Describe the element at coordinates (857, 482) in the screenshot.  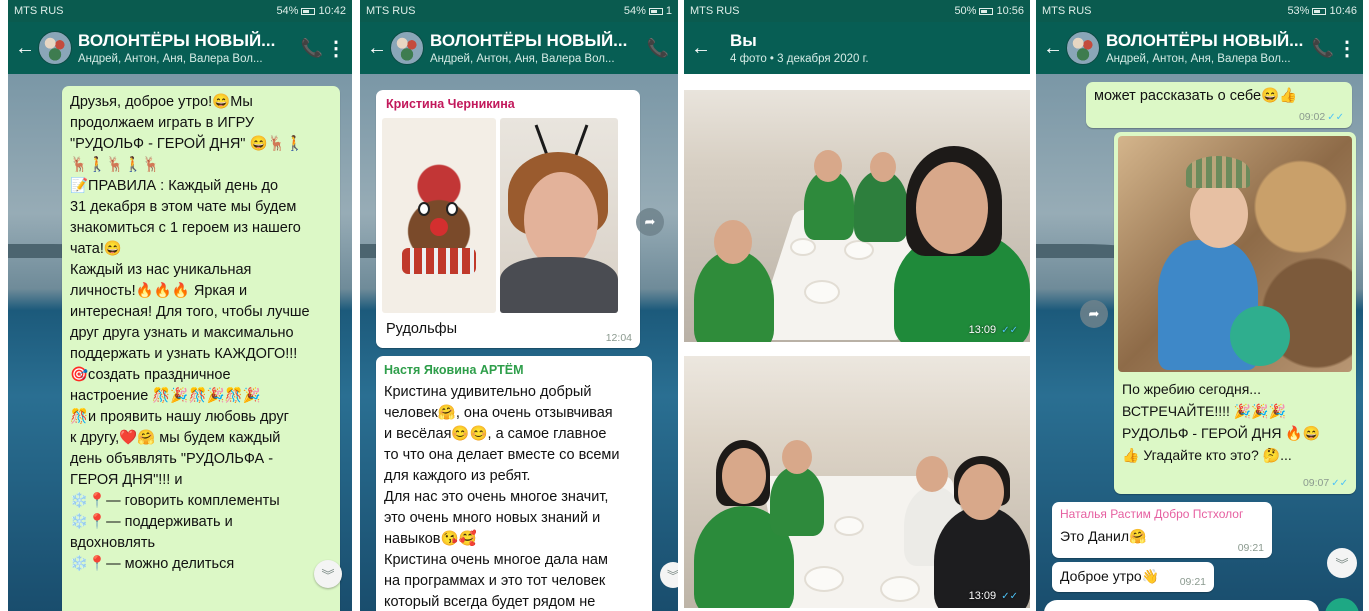
I see `group-photo-2: 13:09 ✓✓` at that location.